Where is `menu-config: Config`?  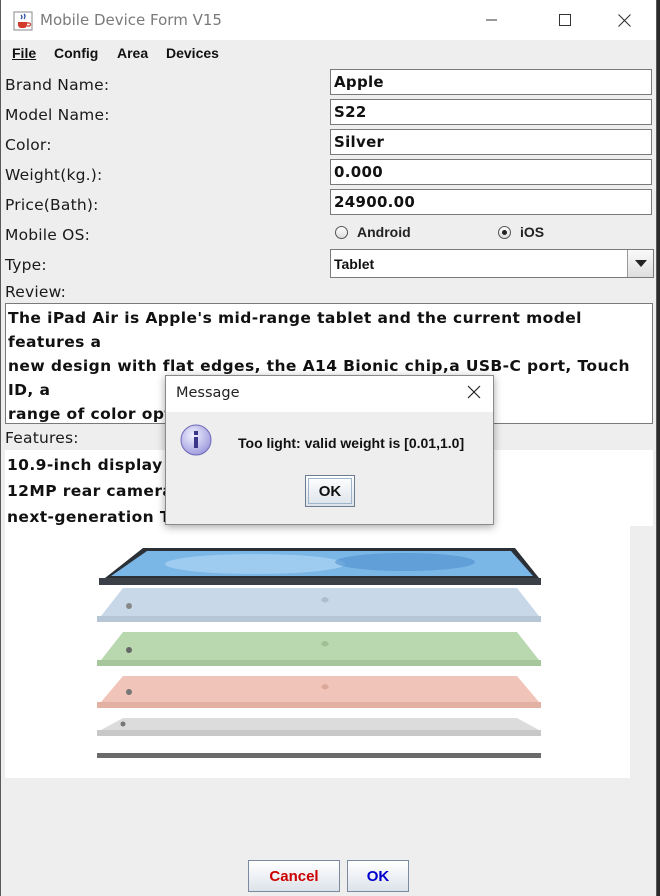
menu-config: Config is located at coordinates (76, 53).